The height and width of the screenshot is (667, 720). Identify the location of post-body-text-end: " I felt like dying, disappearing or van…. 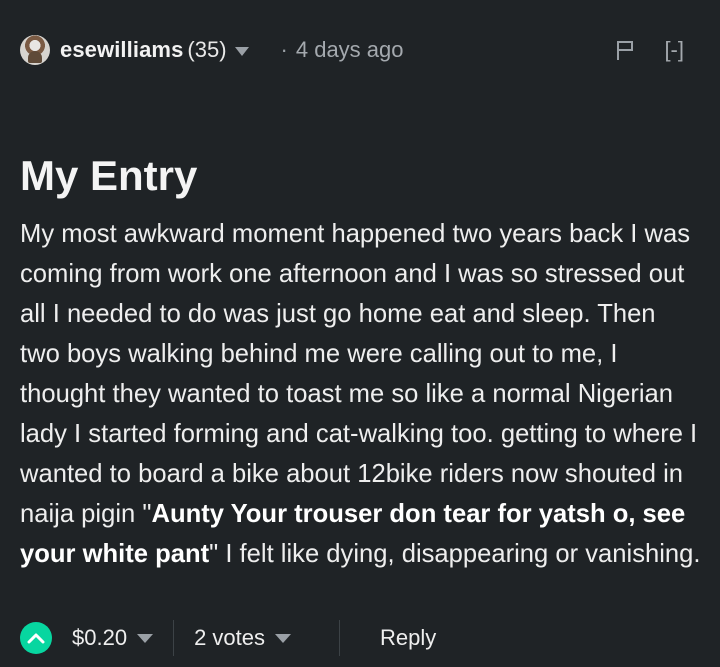
(455, 554).